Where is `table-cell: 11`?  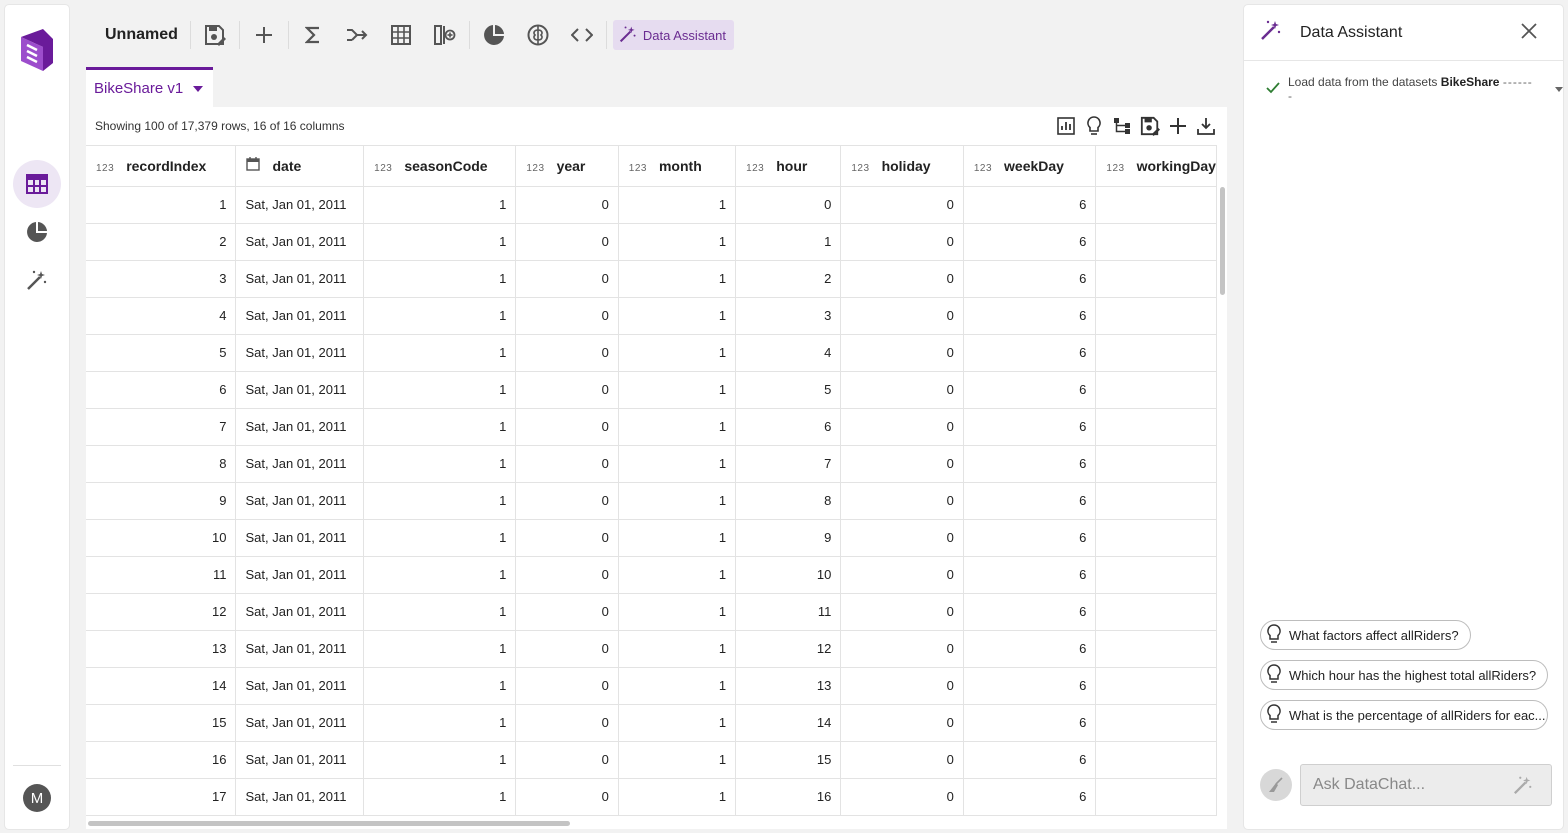
table-cell: 11 is located at coordinates (788, 612).